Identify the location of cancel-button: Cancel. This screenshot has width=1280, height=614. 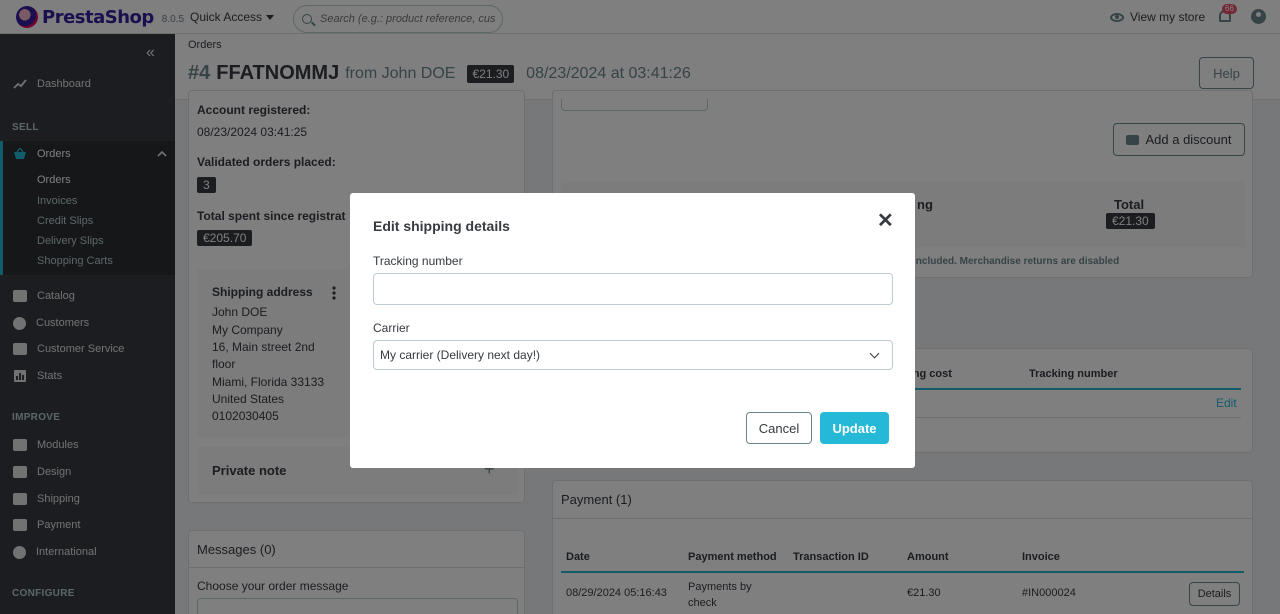
(779, 428).